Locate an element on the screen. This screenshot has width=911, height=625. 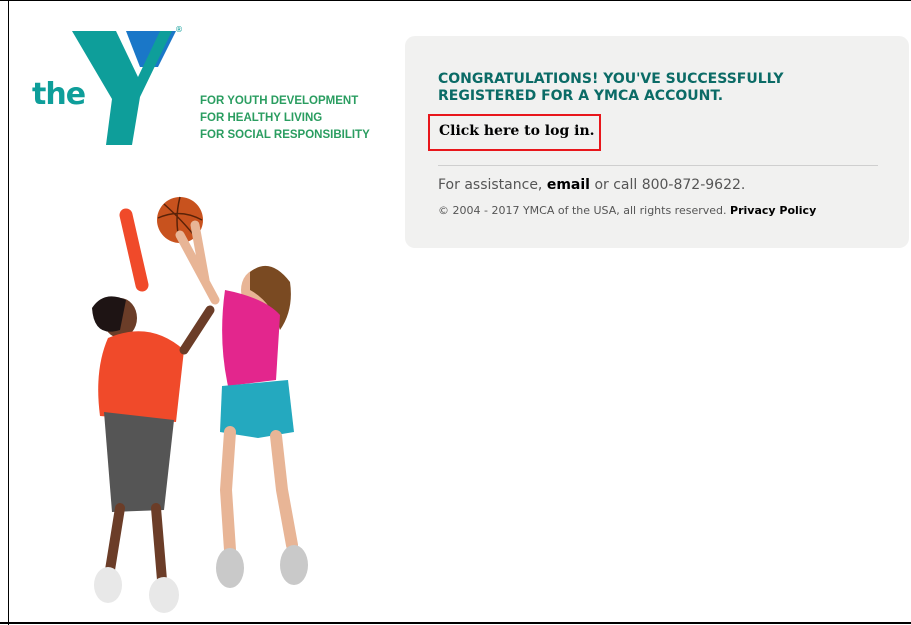
registered-mark: ® is located at coordinates (179, 29).